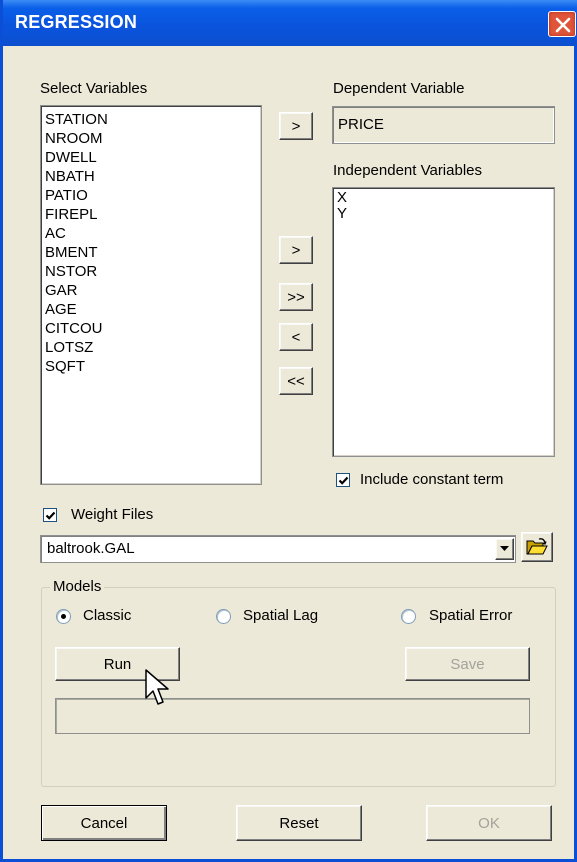  What do you see at coordinates (471, 615) in the screenshot?
I see `spatial-error-label: Spatial Error` at bounding box center [471, 615].